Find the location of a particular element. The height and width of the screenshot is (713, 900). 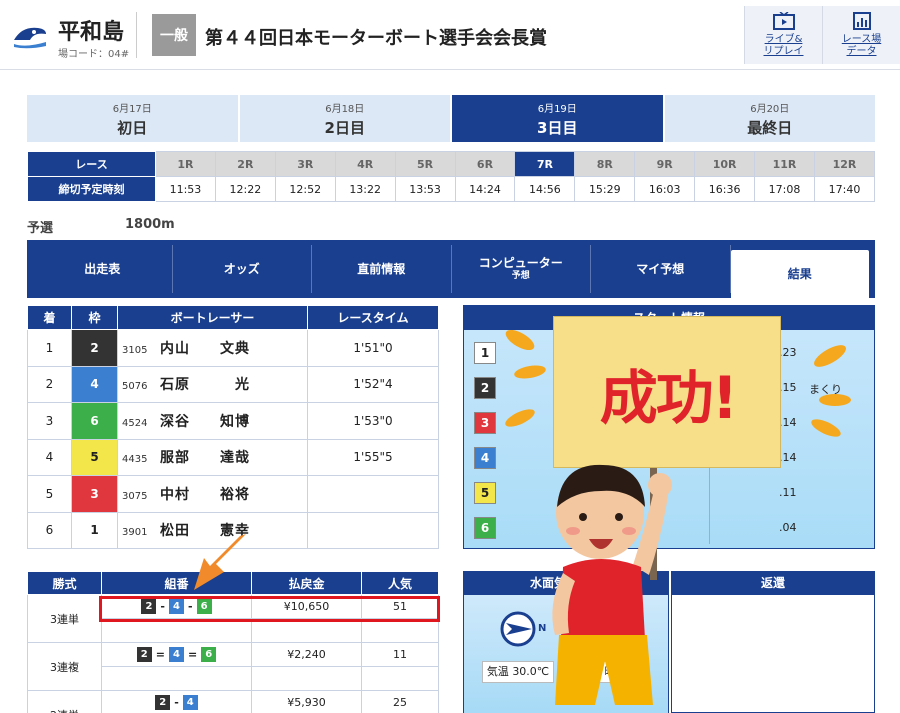

tab-sub-label: 予想 is located at coordinates (520, 275).